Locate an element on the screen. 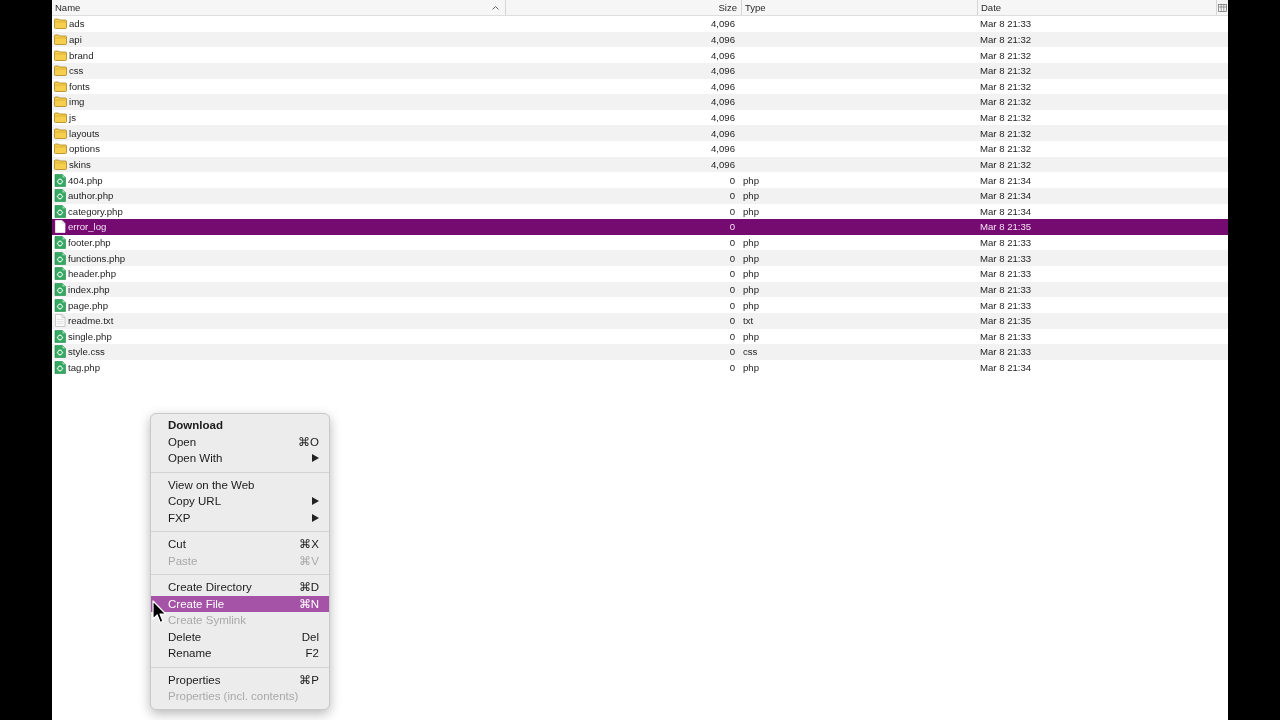 Image resolution: width=1280 pixels, height=720 pixels. menu-item: Cut ⌘X is located at coordinates (240, 544).